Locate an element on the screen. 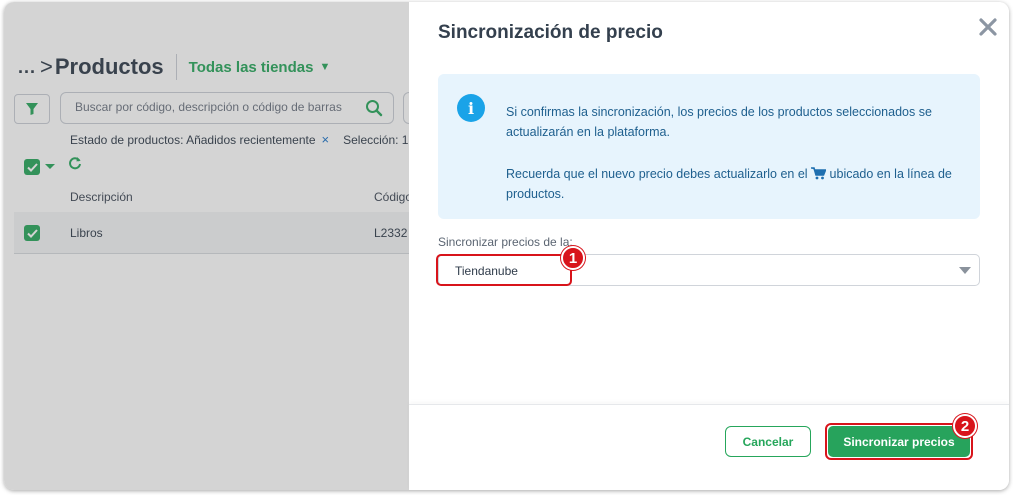 This screenshot has height=495, width=1013. info-icon: i is located at coordinates (471, 108).